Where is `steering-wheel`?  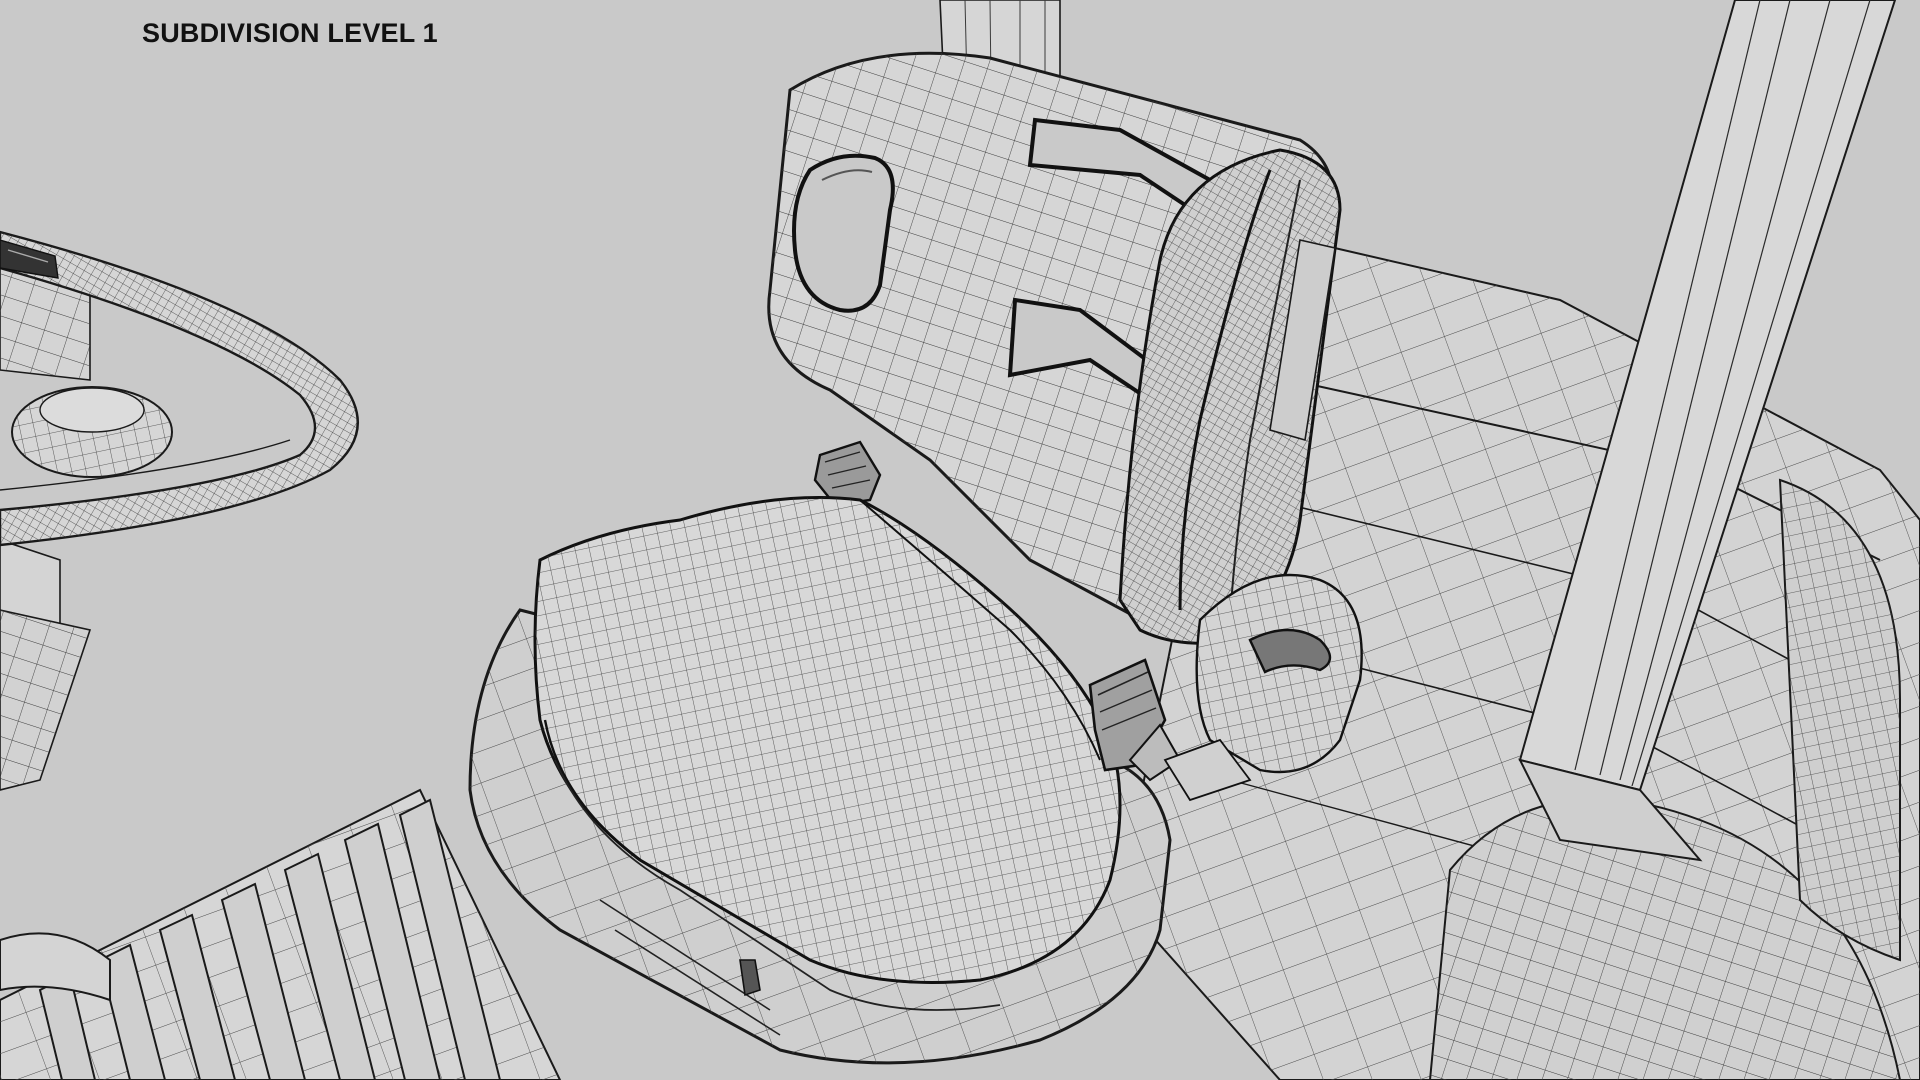
steering-wheel is located at coordinates (179, 388).